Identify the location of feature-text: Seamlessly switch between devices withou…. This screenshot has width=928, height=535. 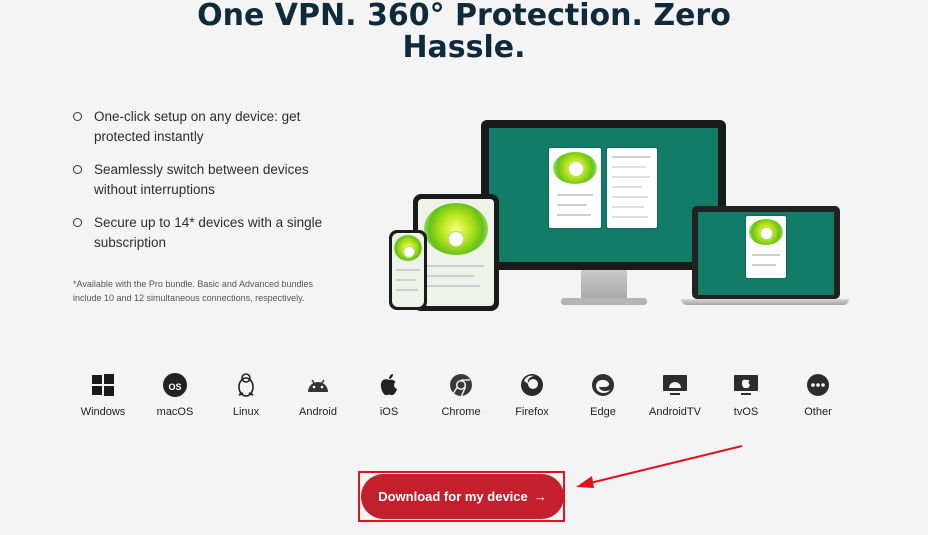
(201, 179).